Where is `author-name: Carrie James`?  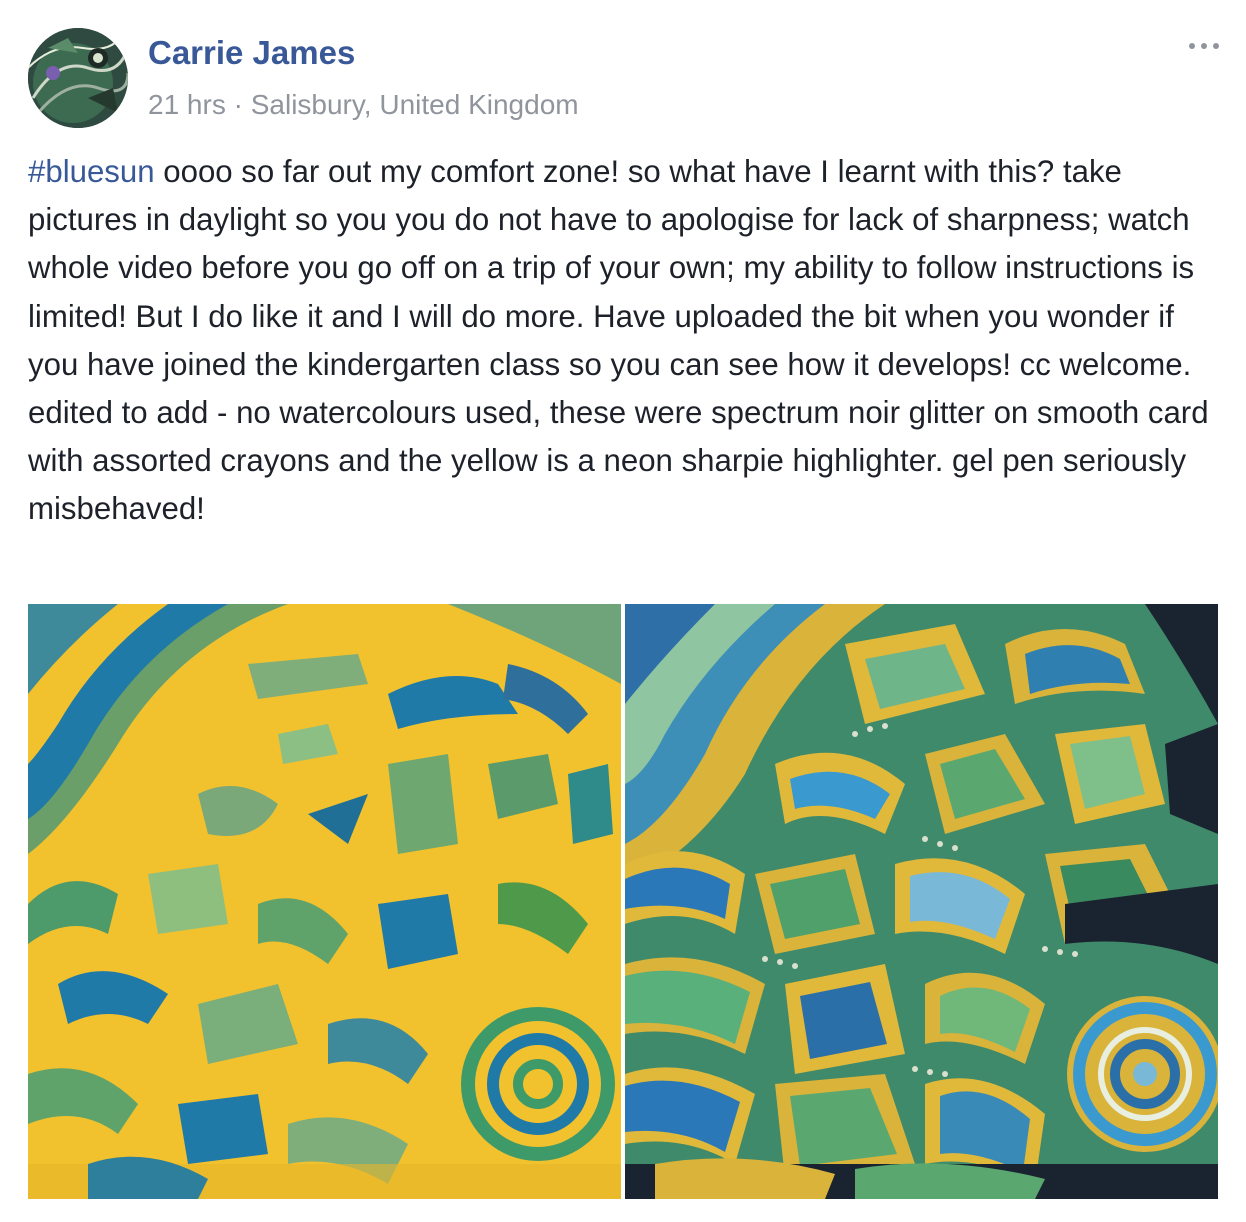
author-name: Carrie James is located at coordinates (251, 53).